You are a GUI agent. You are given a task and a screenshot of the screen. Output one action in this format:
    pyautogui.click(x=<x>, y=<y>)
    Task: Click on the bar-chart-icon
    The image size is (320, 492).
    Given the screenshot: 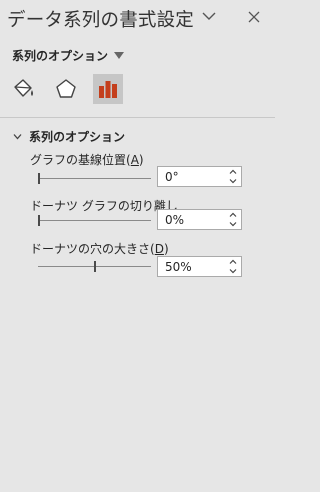 What is the action you would take?
    pyautogui.click(x=108, y=89)
    